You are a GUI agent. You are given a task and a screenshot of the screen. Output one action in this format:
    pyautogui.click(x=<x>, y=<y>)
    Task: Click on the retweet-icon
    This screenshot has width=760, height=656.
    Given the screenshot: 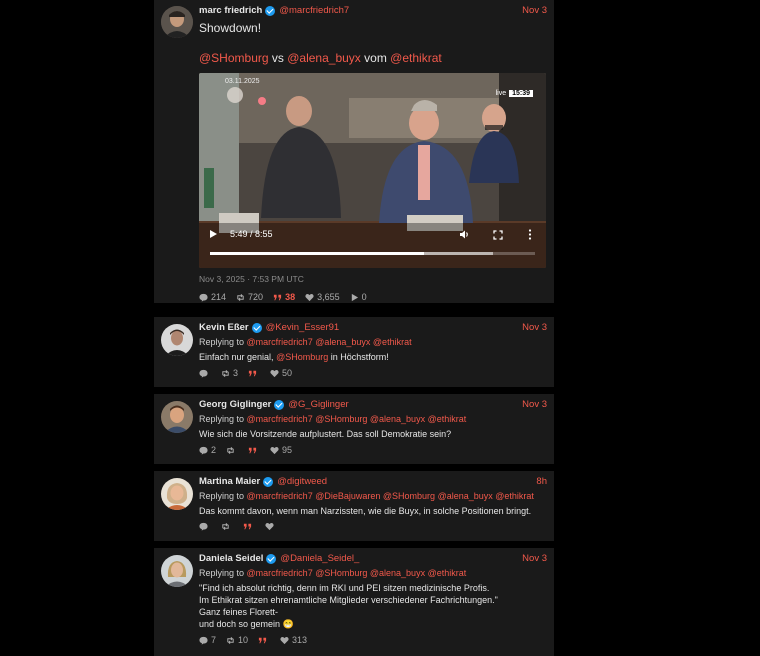 What is the action you would take?
    pyautogui.click(x=230, y=640)
    